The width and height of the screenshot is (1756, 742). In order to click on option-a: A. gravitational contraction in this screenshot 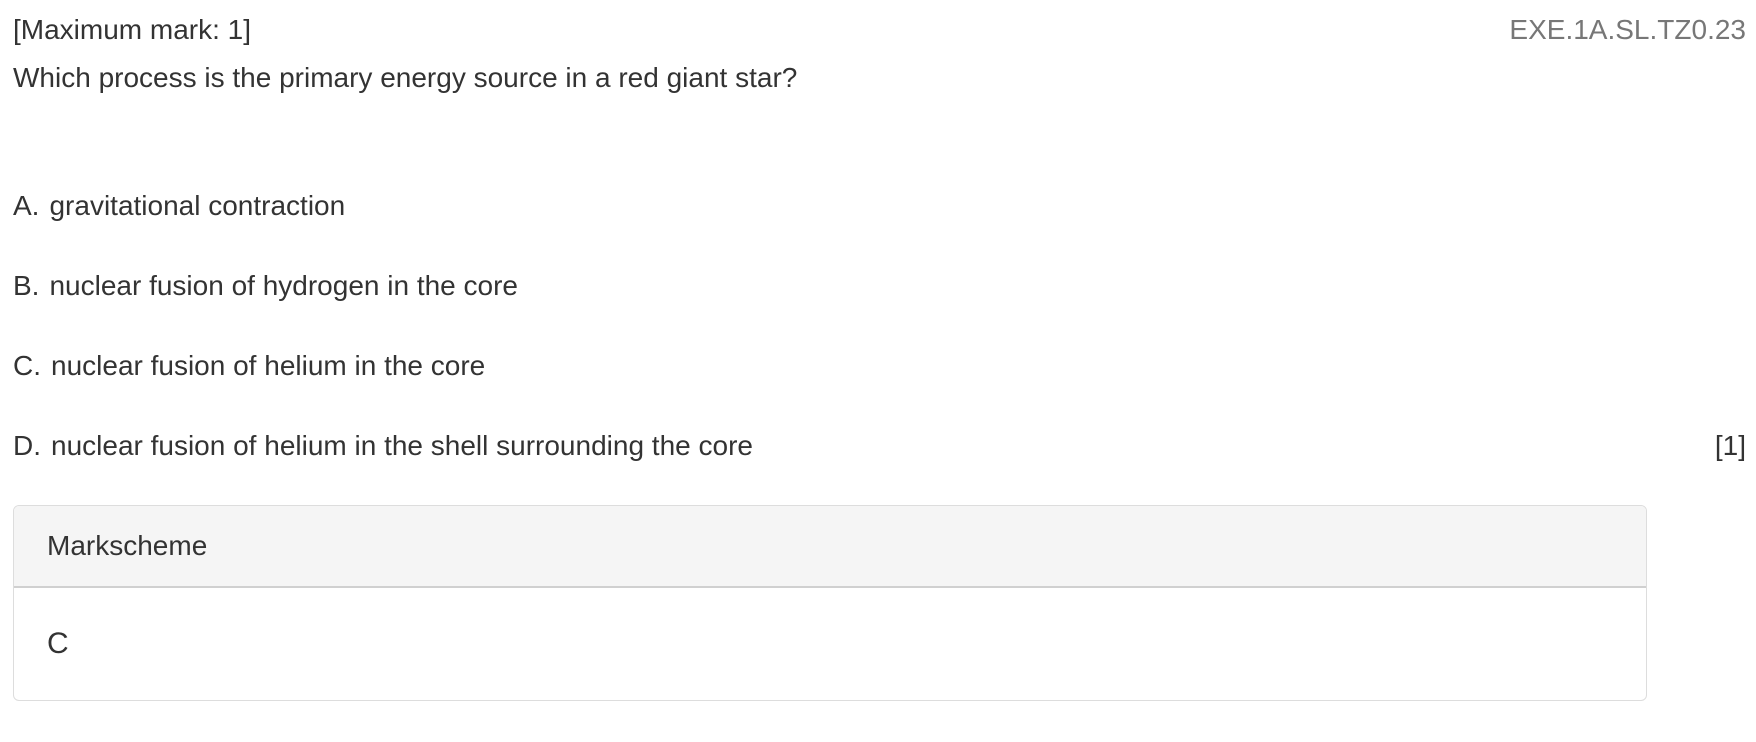, I will do `click(179, 206)`.